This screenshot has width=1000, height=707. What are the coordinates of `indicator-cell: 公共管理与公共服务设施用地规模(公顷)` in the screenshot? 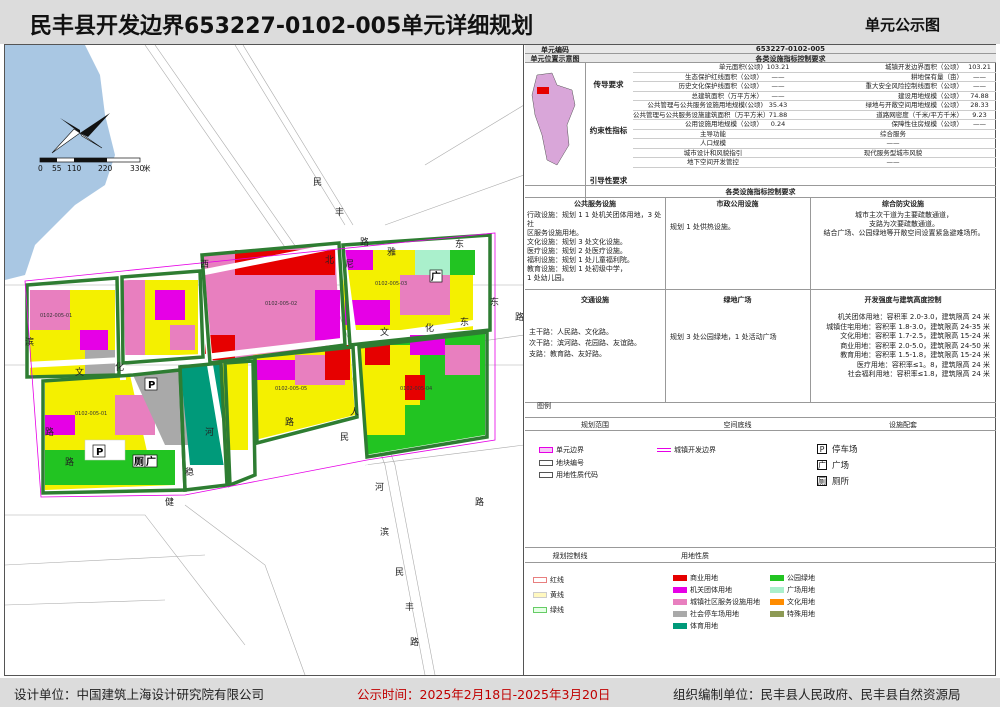 It's located at (705, 105).